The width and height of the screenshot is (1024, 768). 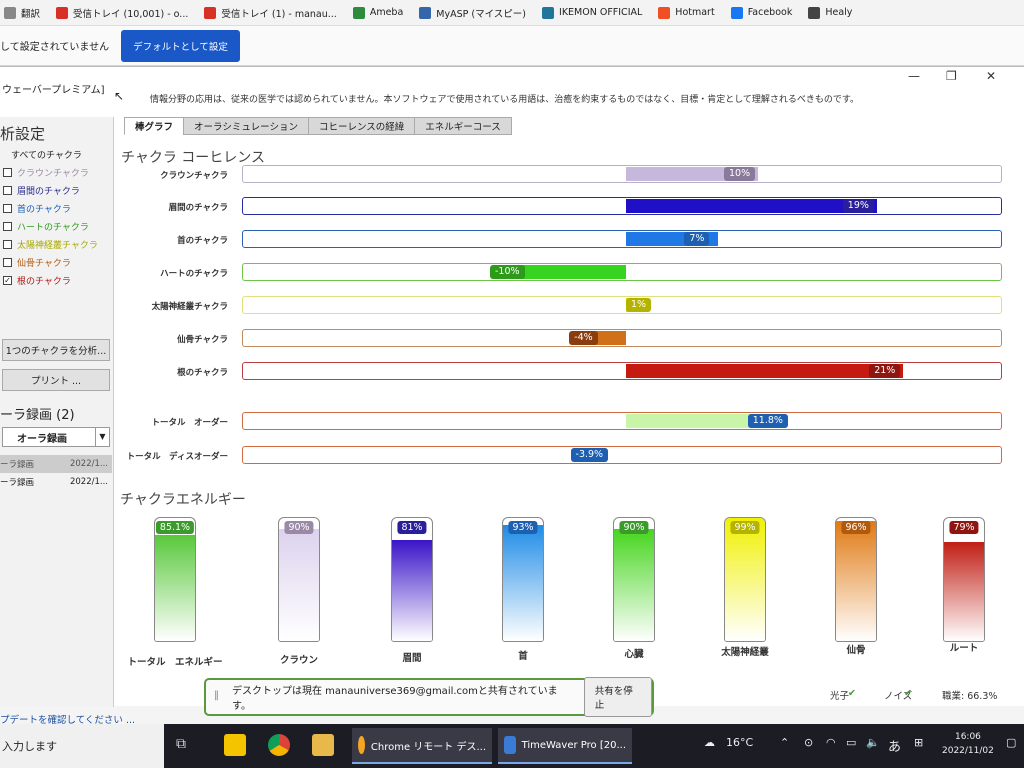 I want to click on view-tabs: 棒グラフ オーラシミュレーション コヒーレンスの経緯 エネルギーコース, so click(x=318, y=126).